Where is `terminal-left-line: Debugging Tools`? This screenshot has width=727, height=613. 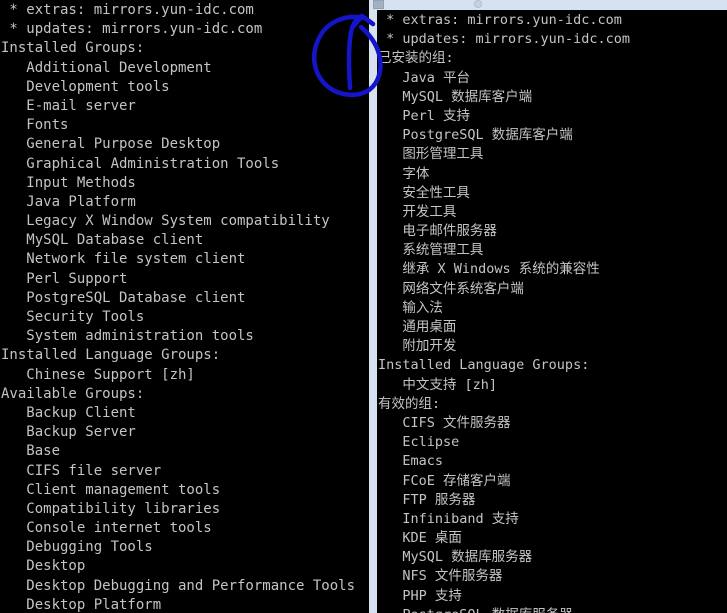 terminal-left-line: Debugging Tools is located at coordinates (77, 547).